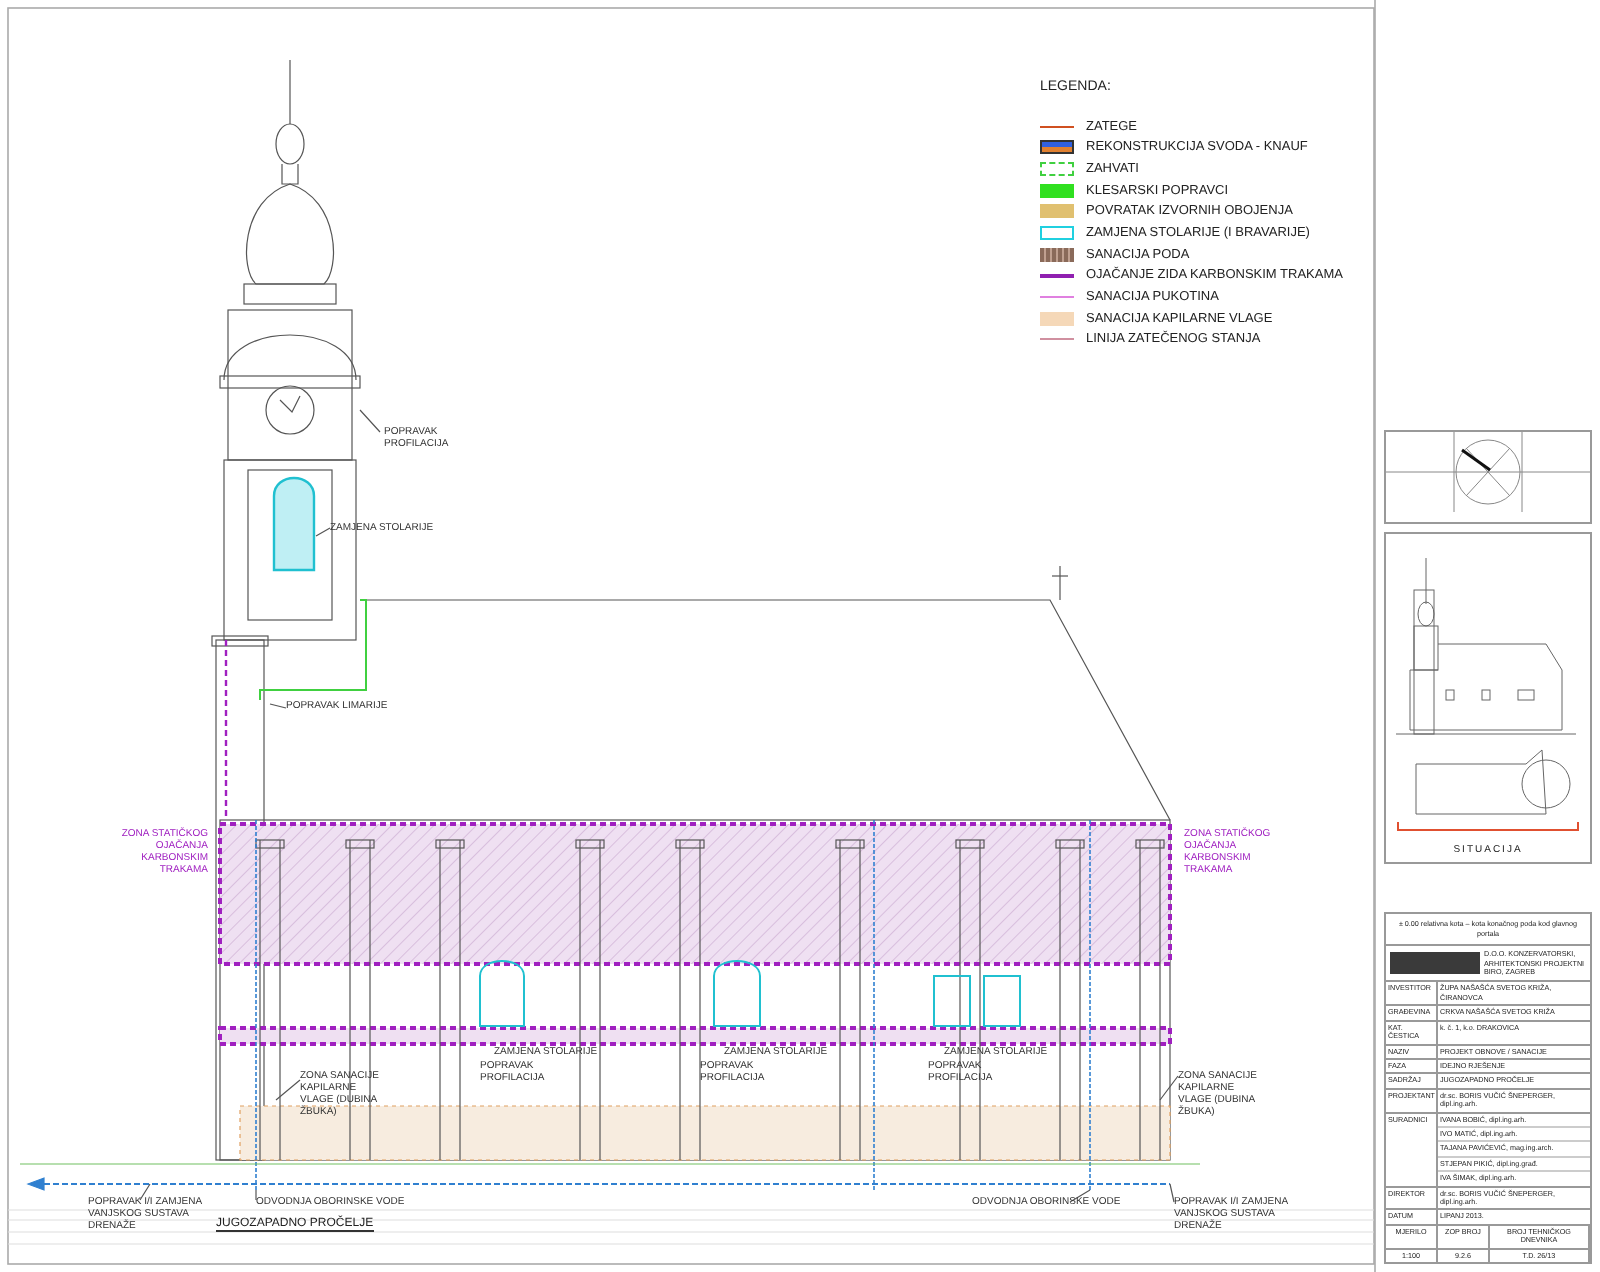 The width and height of the screenshot is (1600, 1272). What do you see at coordinates (1488, 472) in the screenshot?
I see `north-arrow-icon` at bounding box center [1488, 472].